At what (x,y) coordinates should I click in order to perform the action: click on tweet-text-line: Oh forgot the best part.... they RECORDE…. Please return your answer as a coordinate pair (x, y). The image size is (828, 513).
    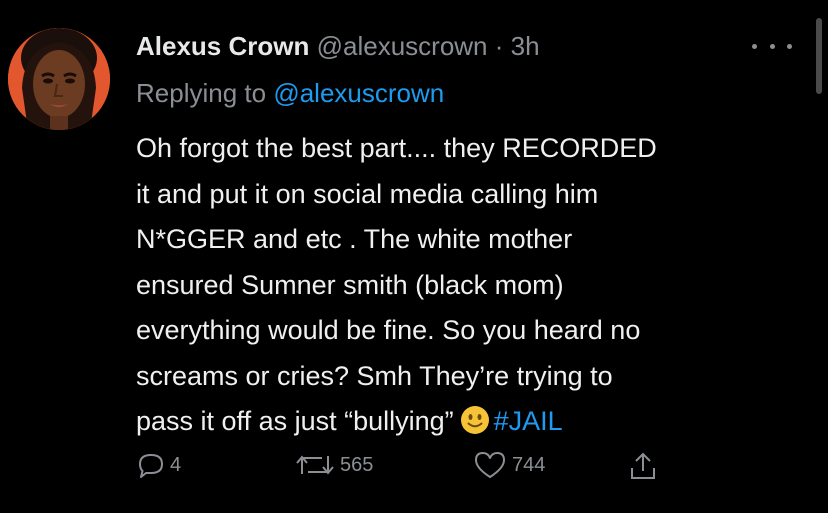
    Looking at the image, I should click on (396, 148).